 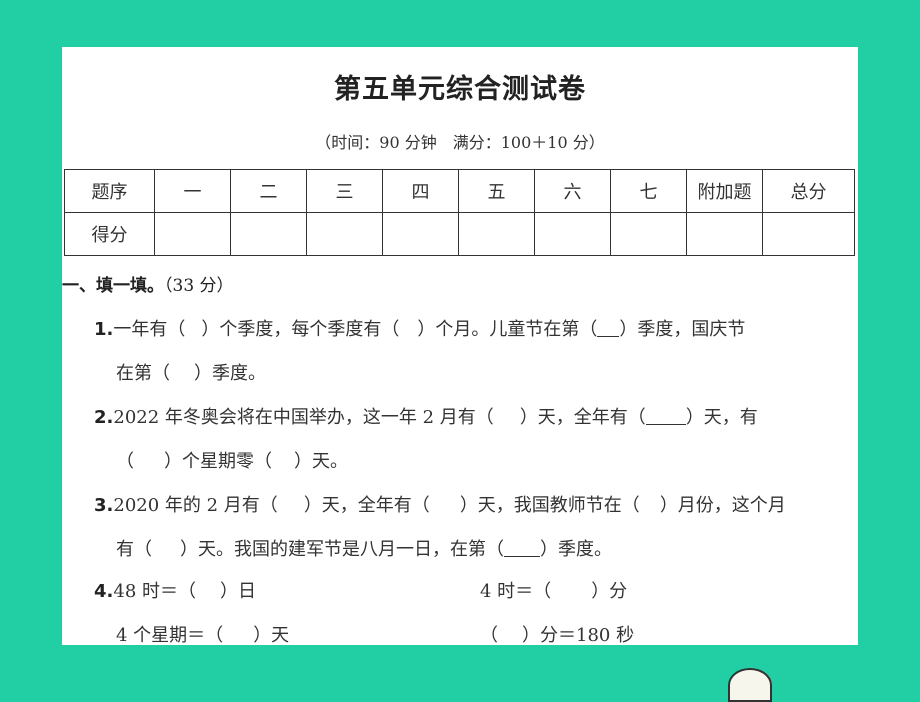 I want to click on question-text: ）个月。儿童节在第（, so click(x=507, y=329).